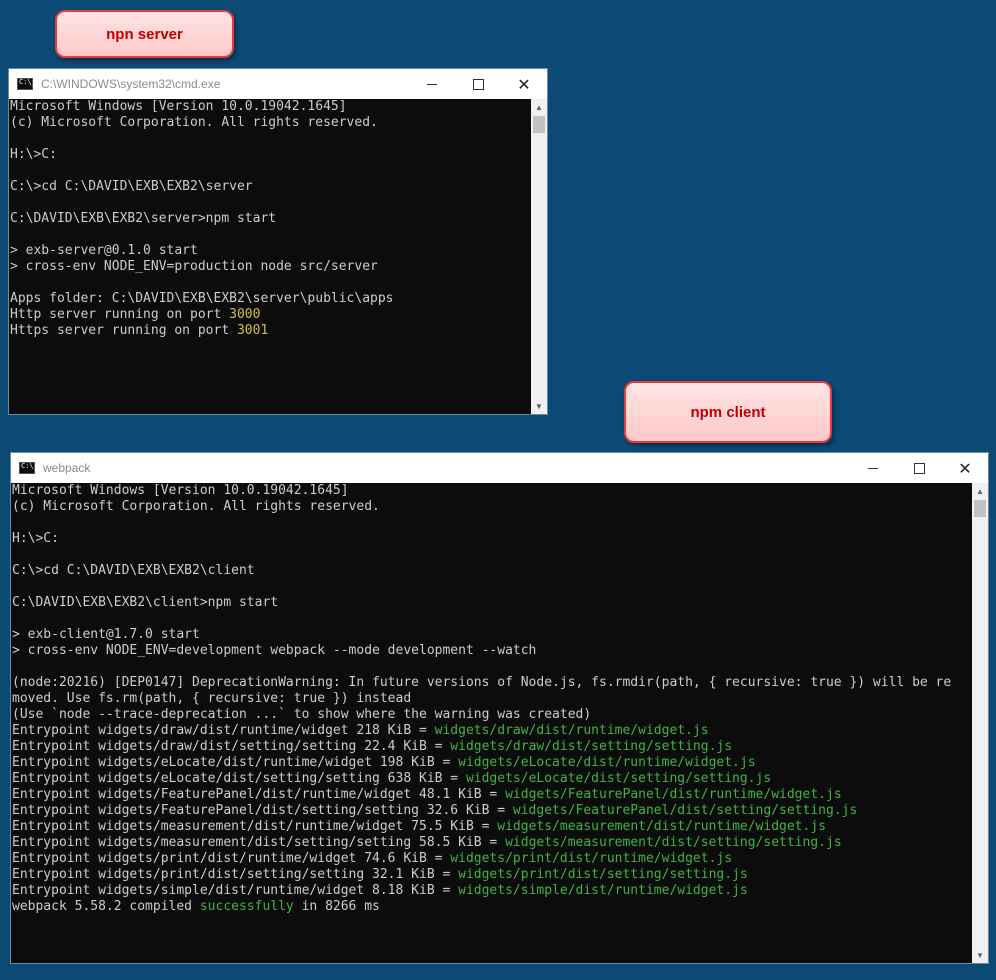 This screenshot has height=980, width=996. I want to click on port-number: 3001, so click(252, 330).